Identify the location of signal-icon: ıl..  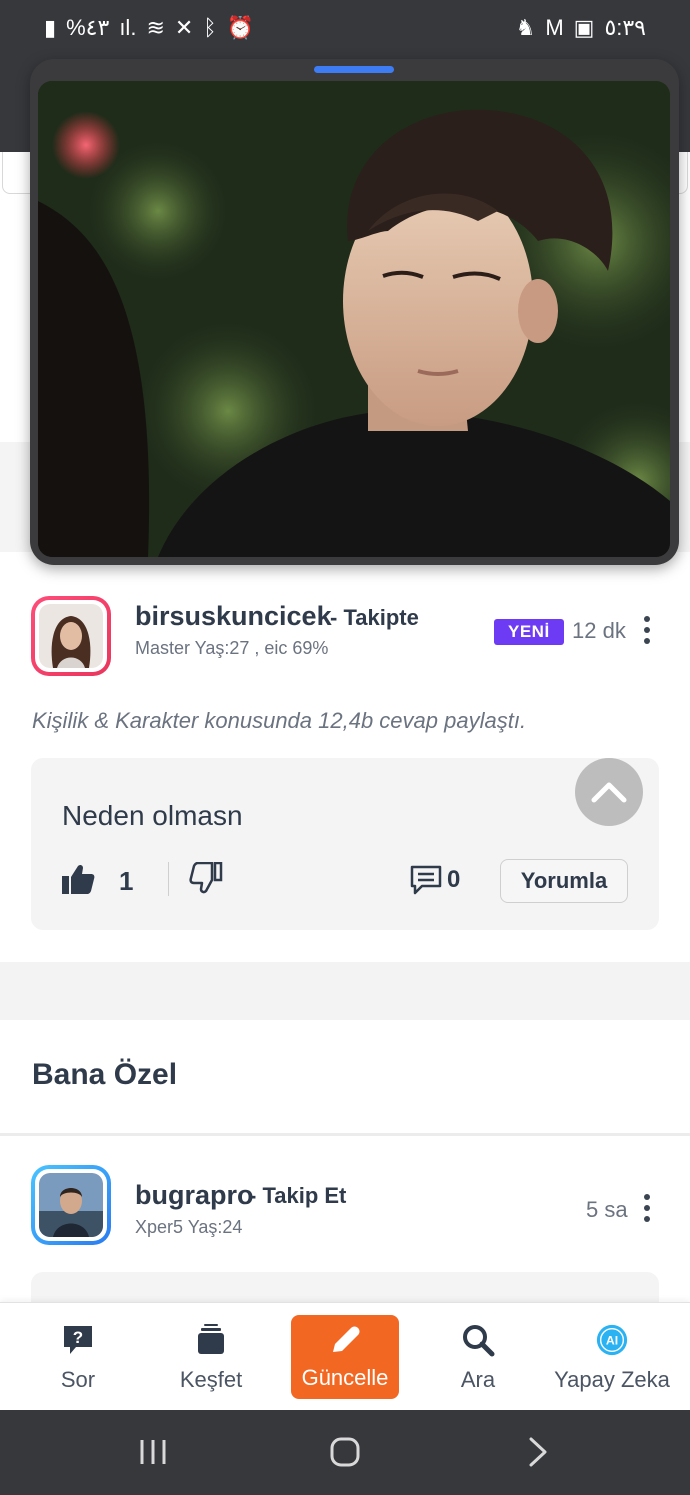
(128, 27).